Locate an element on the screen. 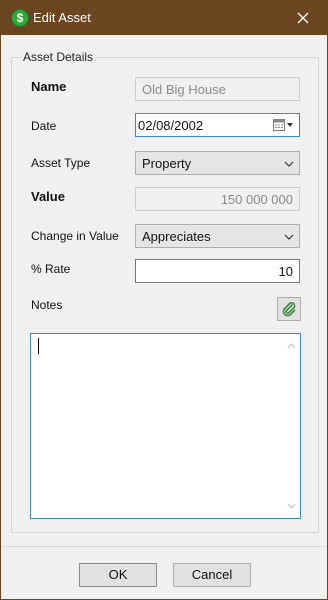 The height and width of the screenshot is (600, 328). change-in-value-value: Appreciates is located at coordinates (176, 236).